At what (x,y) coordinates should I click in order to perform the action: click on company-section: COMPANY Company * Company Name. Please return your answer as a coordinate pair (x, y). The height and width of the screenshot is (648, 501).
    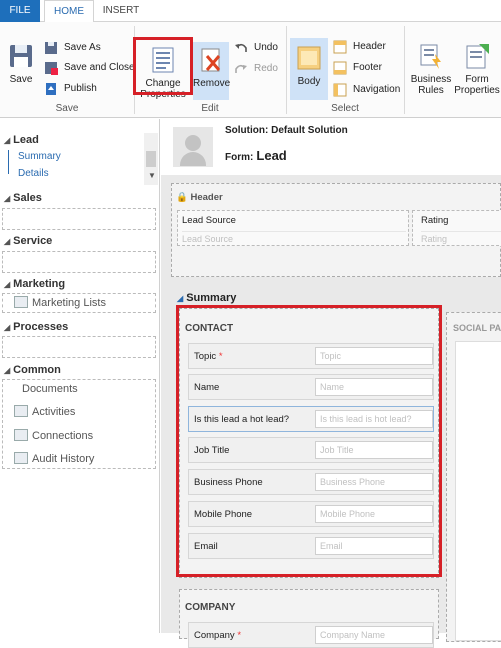
    Looking at the image, I should click on (309, 618).